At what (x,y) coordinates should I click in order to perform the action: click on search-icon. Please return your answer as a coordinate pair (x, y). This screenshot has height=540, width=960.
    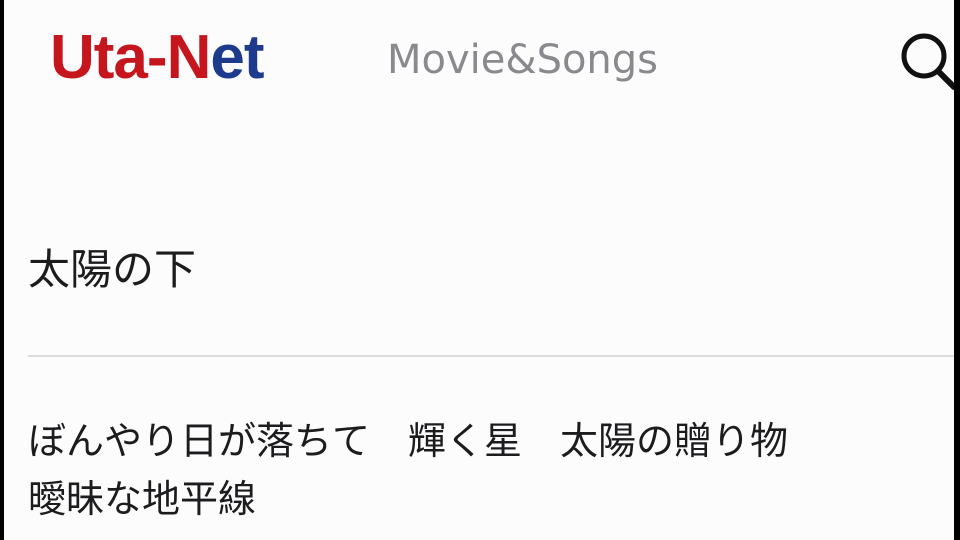
    Looking at the image, I should click on (927, 61).